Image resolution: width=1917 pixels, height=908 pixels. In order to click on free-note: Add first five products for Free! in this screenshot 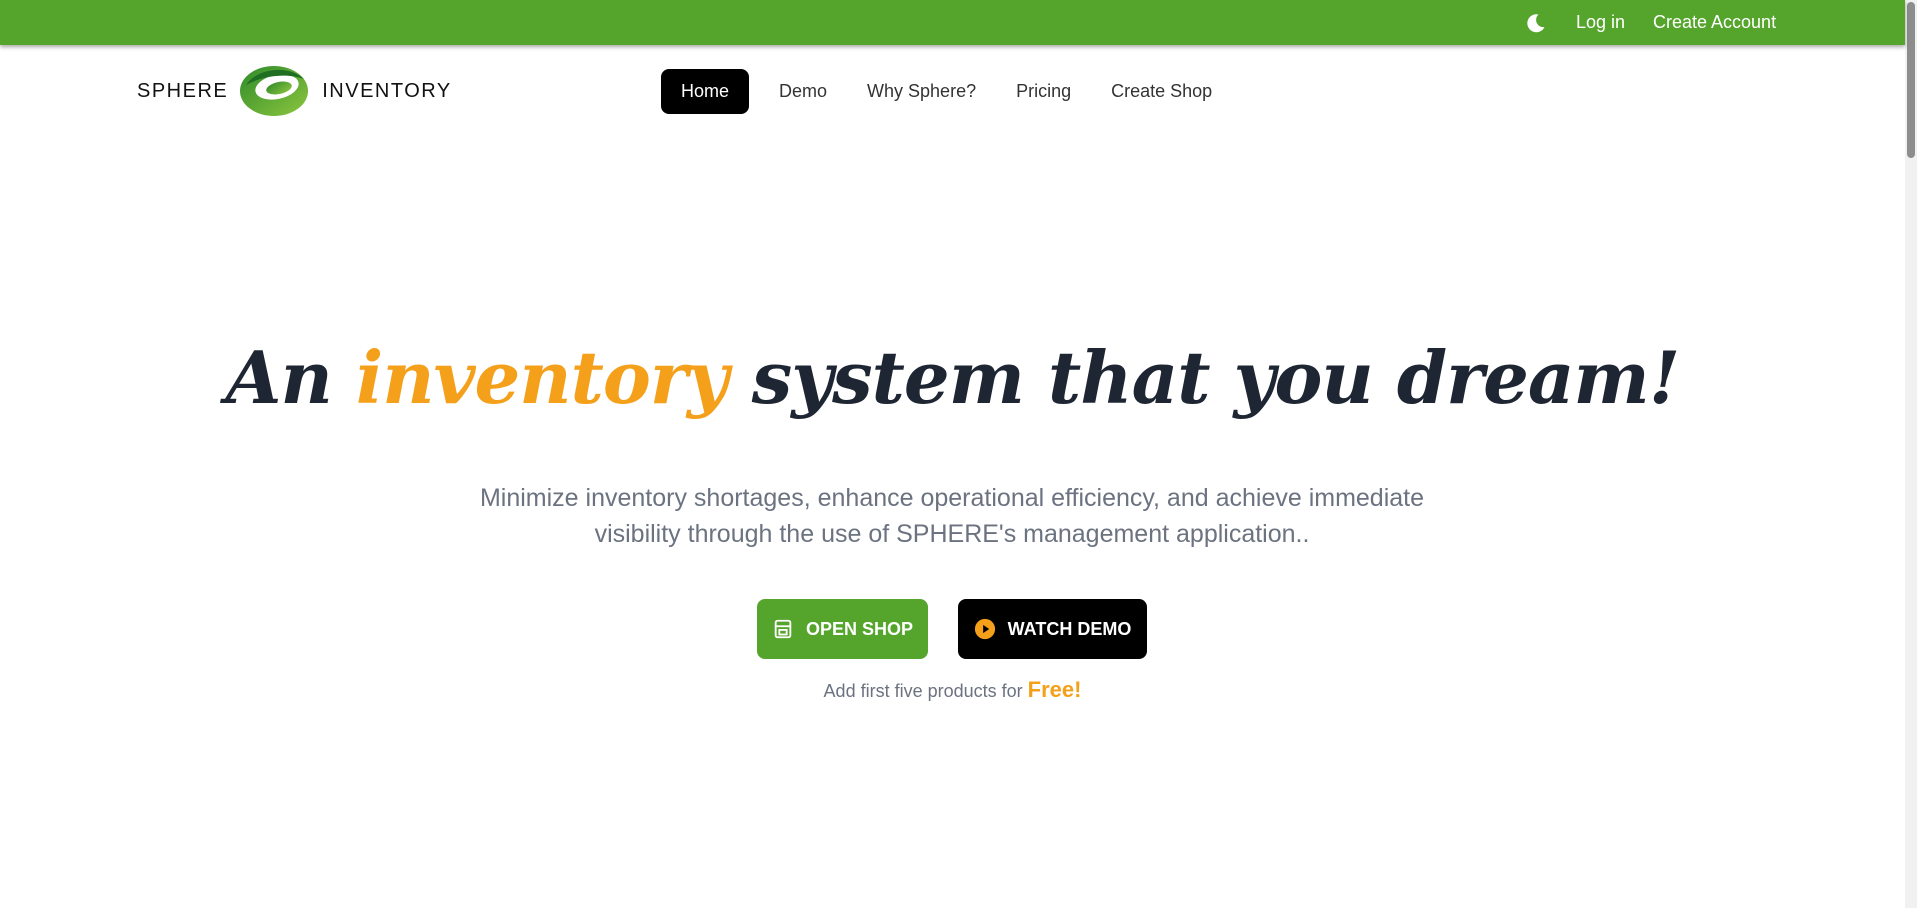, I will do `click(952, 690)`.